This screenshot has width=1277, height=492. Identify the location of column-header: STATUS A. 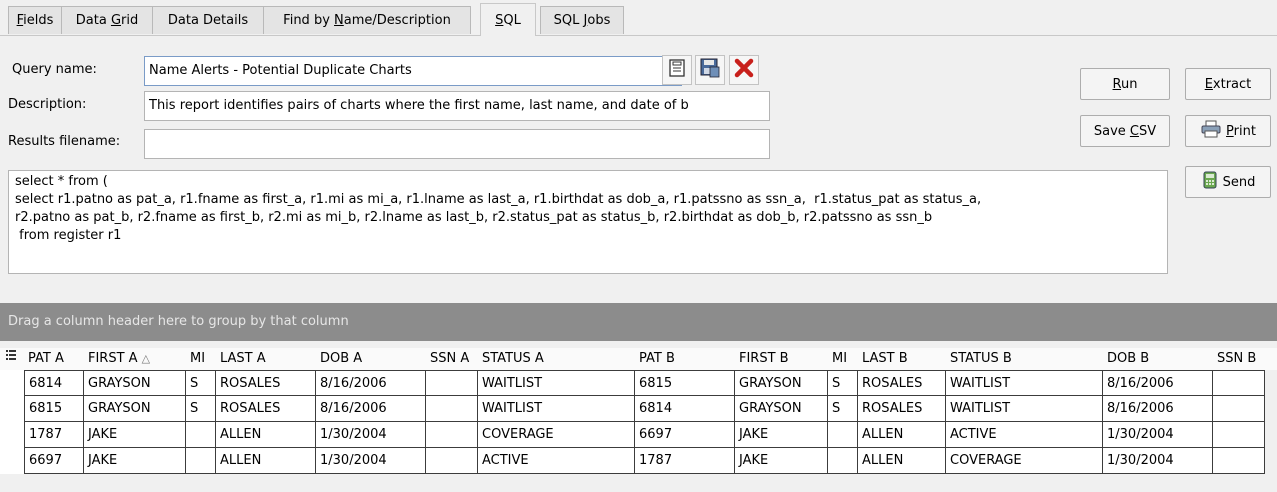
(556, 359).